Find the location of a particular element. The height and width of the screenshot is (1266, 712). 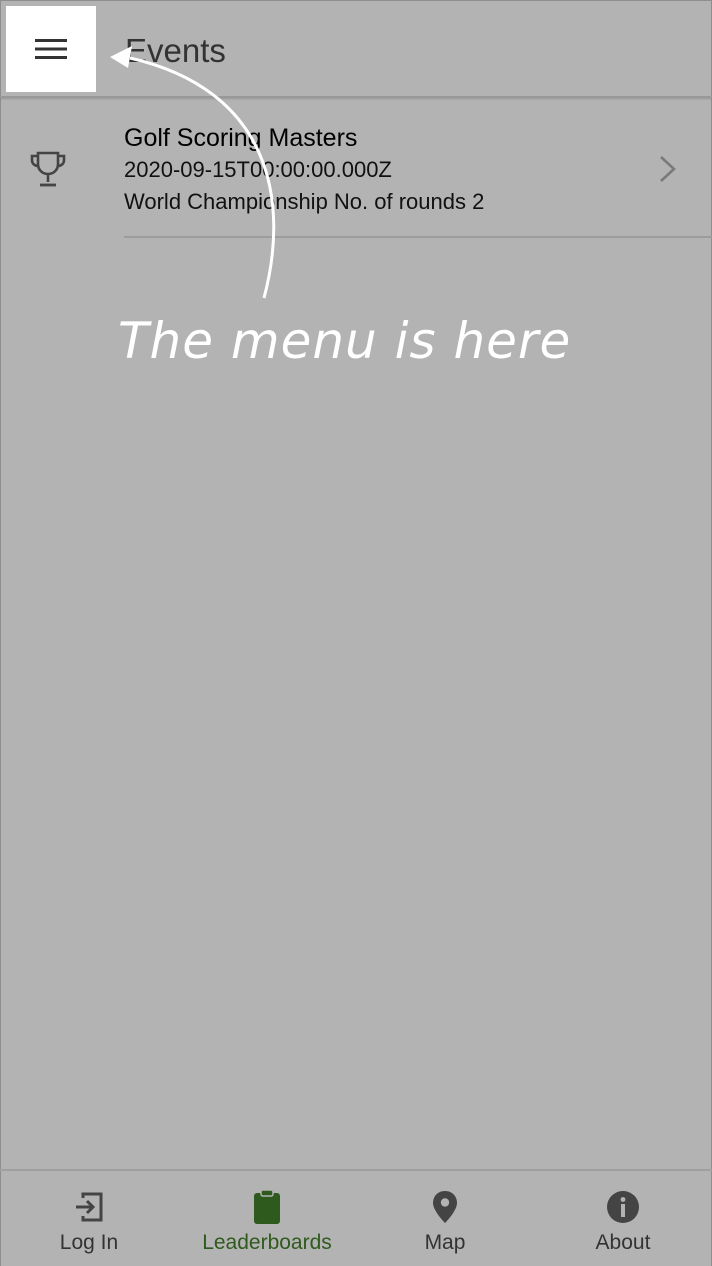

tab-leaderboards: Leaderboards is located at coordinates (267, 1218).